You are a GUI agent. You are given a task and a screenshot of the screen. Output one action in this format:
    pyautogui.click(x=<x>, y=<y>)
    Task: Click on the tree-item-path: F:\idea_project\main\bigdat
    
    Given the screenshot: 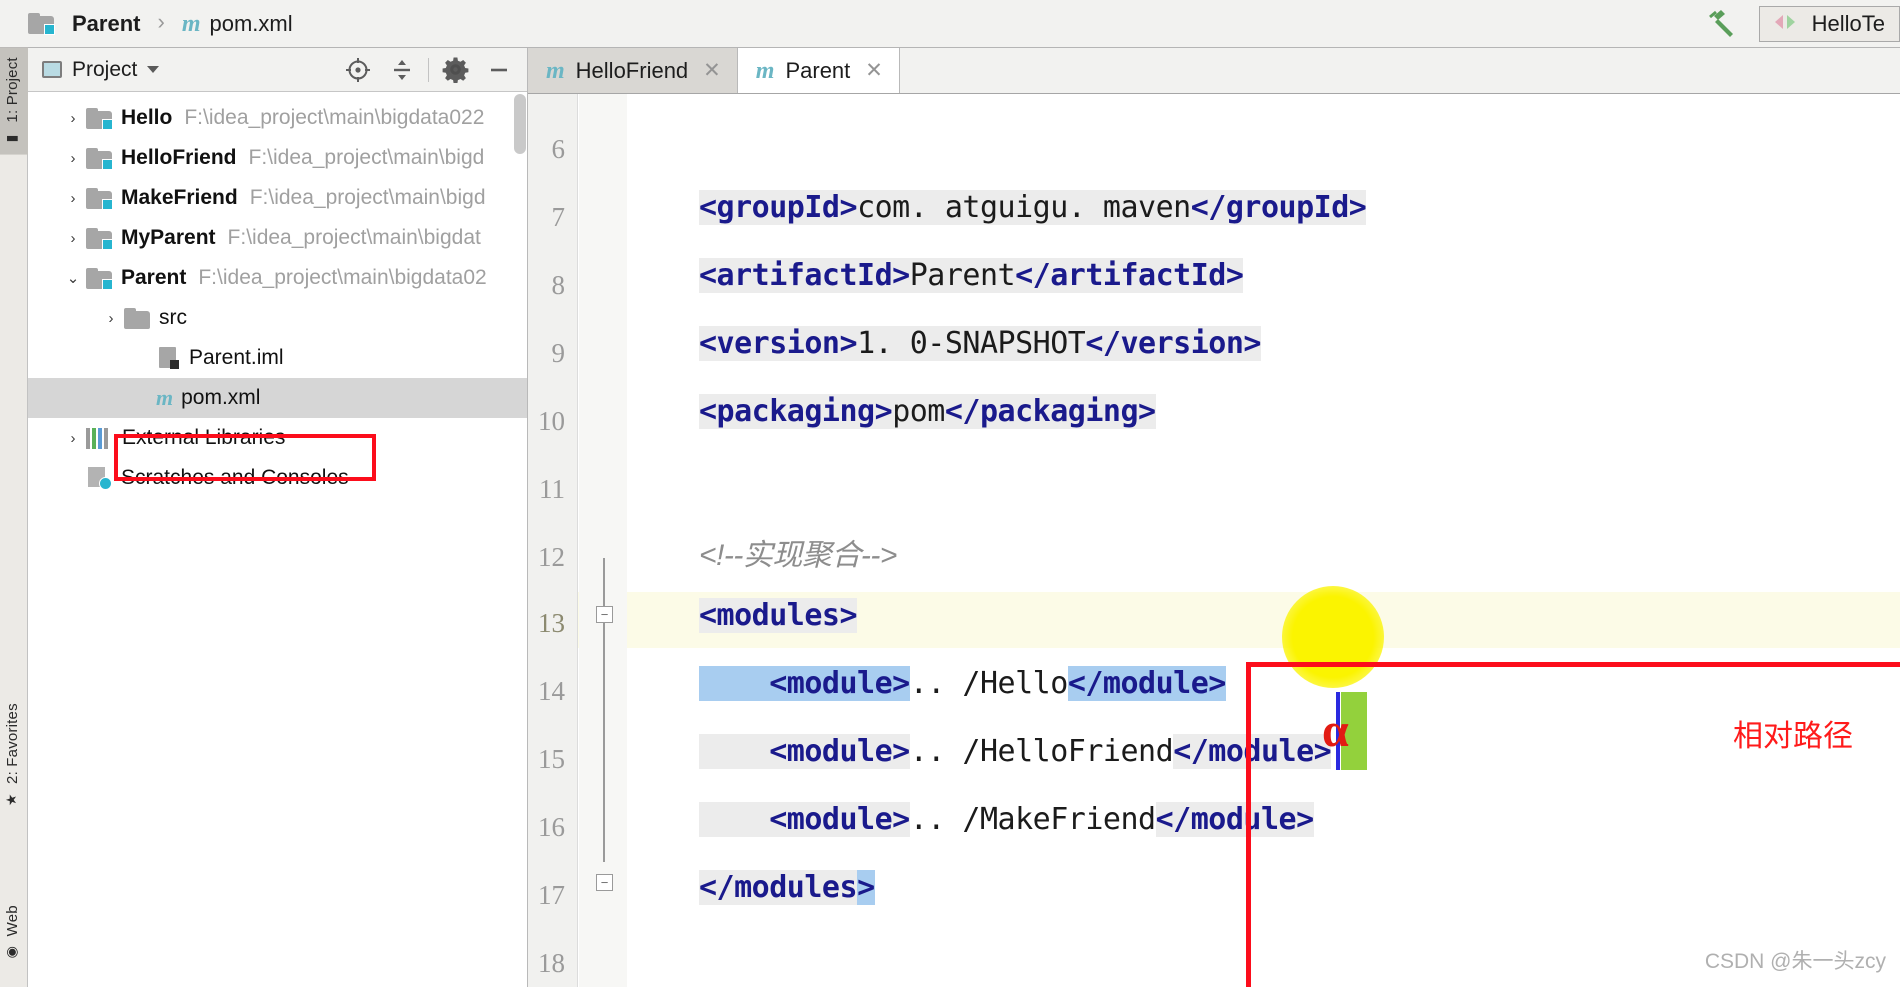 What is the action you would take?
    pyautogui.click(x=354, y=237)
    